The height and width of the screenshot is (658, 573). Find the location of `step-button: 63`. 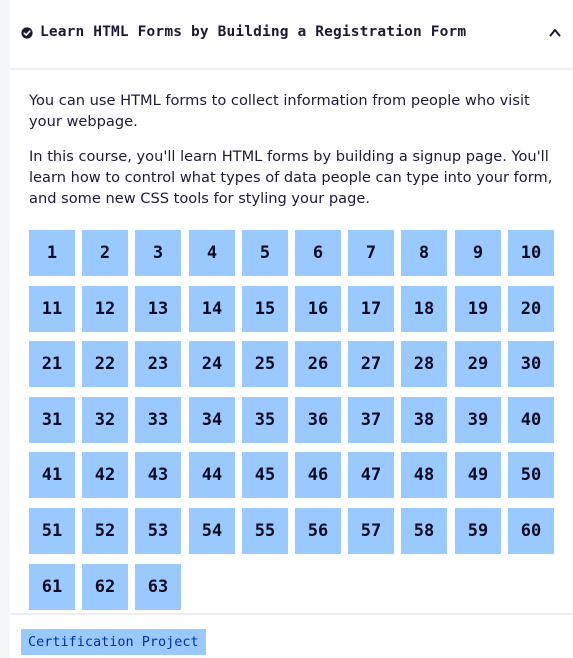

step-button: 63 is located at coordinates (158, 587).